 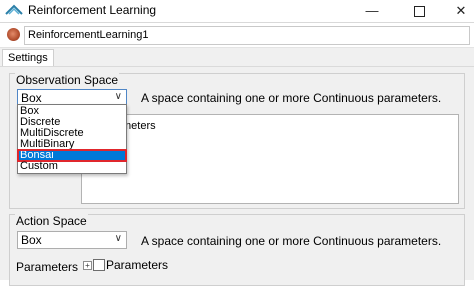 What do you see at coordinates (87, 265) in the screenshot?
I see `expand-icon: +` at bounding box center [87, 265].